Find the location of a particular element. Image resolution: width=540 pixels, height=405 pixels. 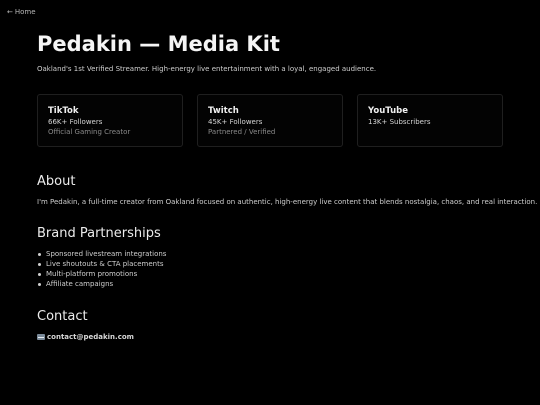

home-link-label: Home is located at coordinates (25, 12).